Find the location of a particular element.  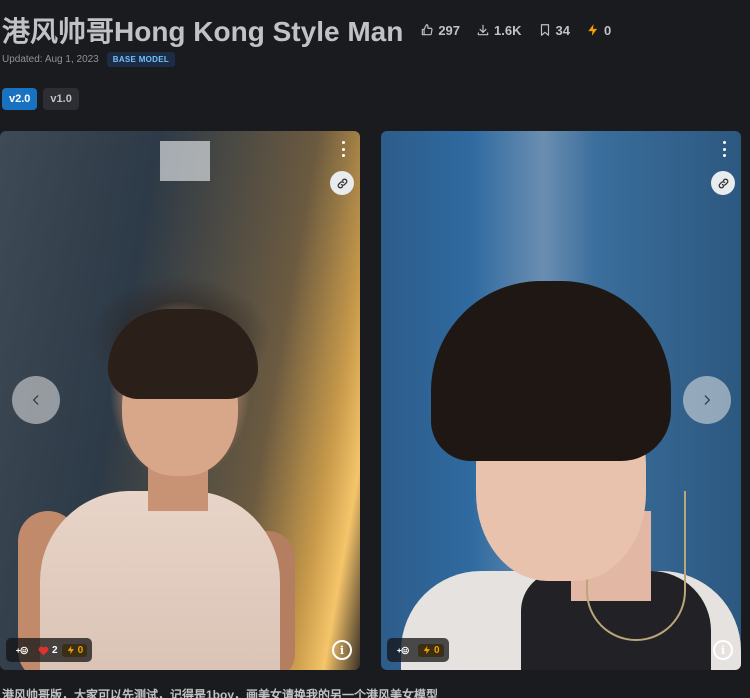

updated-date: Updated: Aug 1, 2023 is located at coordinates (50, 59).